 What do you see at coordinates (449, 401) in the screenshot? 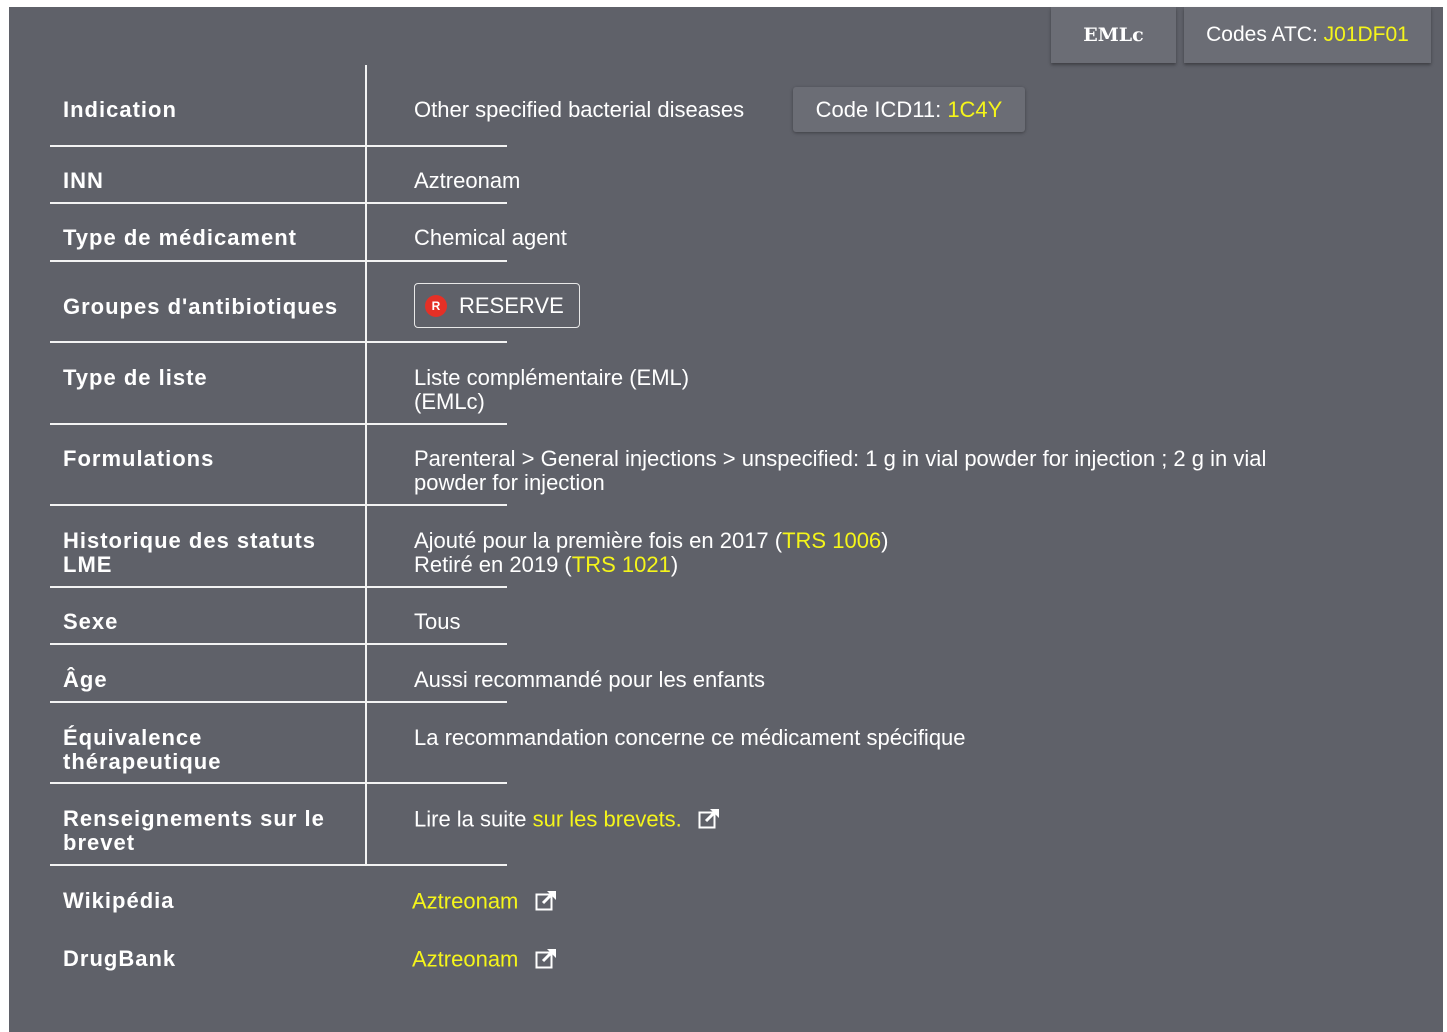
I see `type-liste-line2: (EMLc)` at bounding box center [449, 401].